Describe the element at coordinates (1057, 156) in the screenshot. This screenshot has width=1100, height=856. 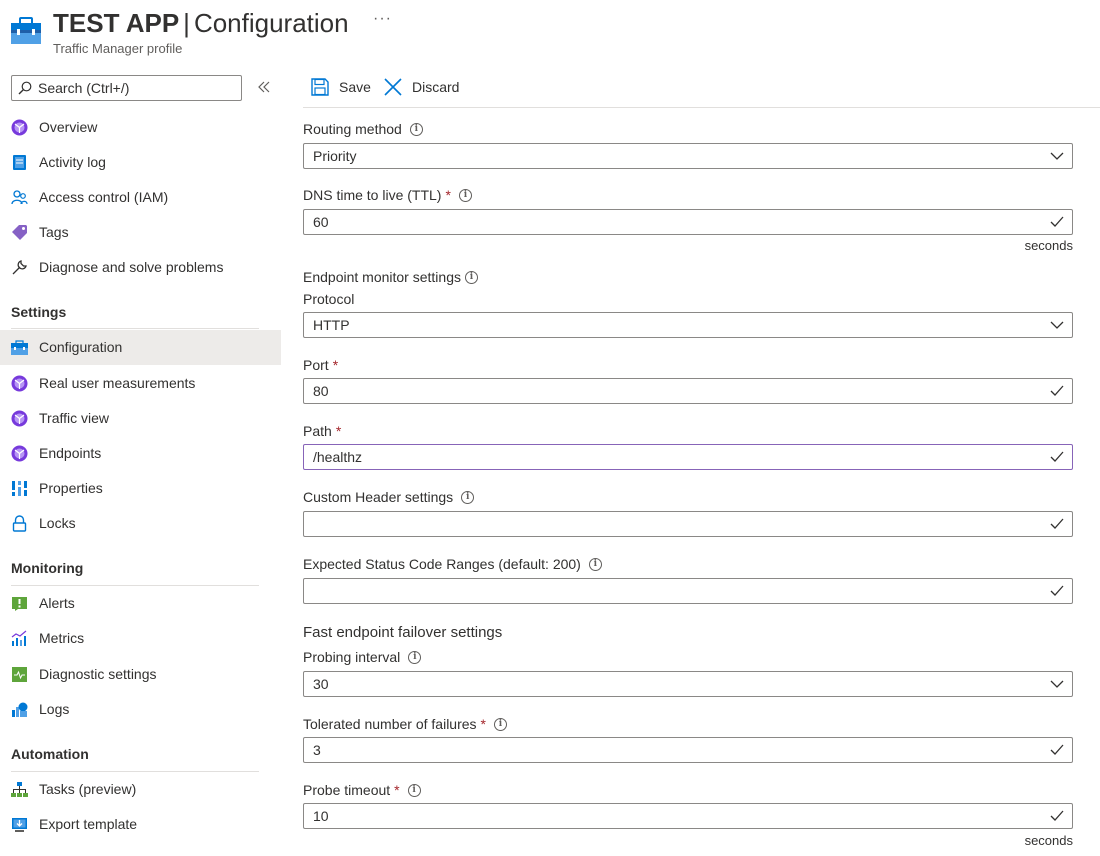
I see `chevron-down-icon` at that location.